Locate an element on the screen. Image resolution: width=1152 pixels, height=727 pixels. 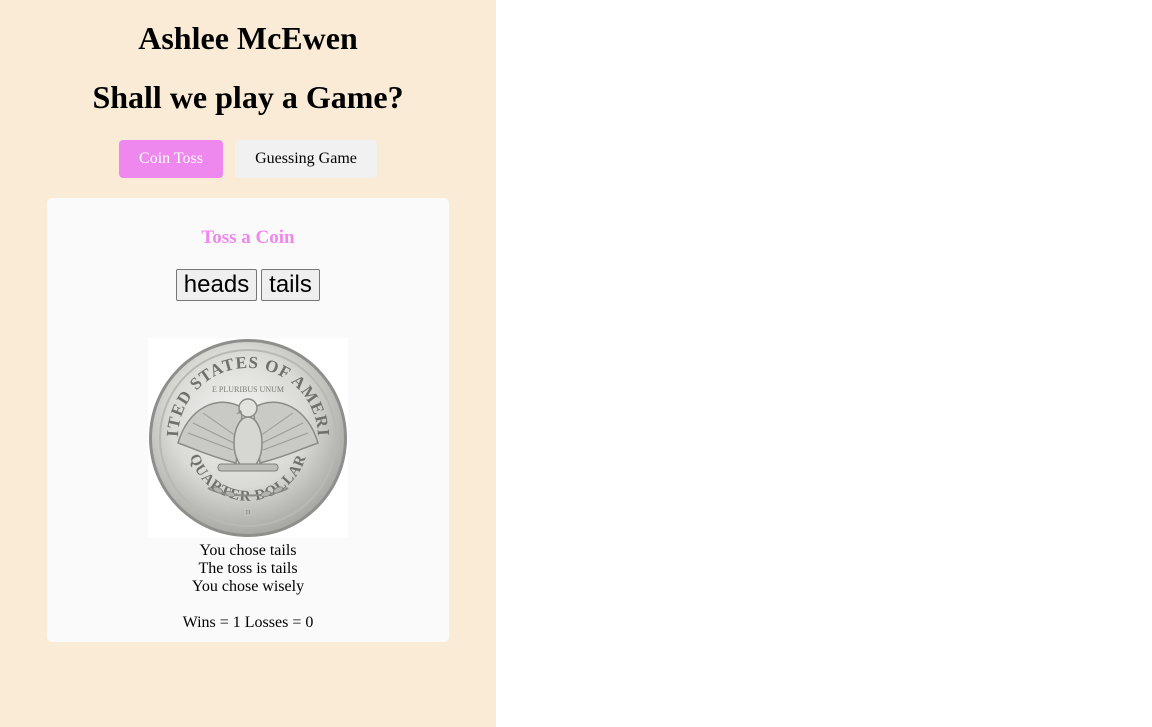
choice-result-text: You chose tails is located at coordinates (248, 550).